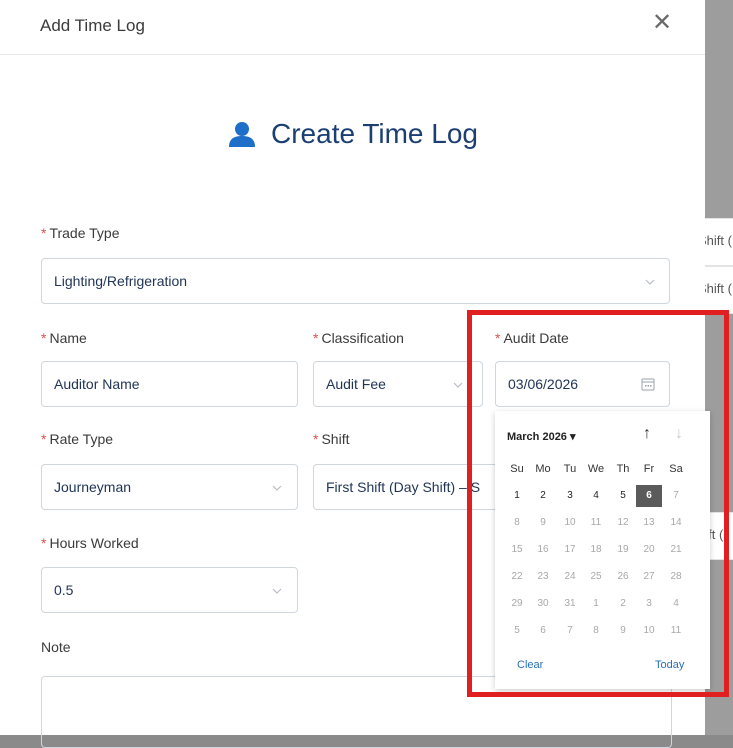 This screenshot has width=733, height=748. Describe the element at coordinates (570, 469) in the screenshot. I see `weekday-header: Tu` at that location.